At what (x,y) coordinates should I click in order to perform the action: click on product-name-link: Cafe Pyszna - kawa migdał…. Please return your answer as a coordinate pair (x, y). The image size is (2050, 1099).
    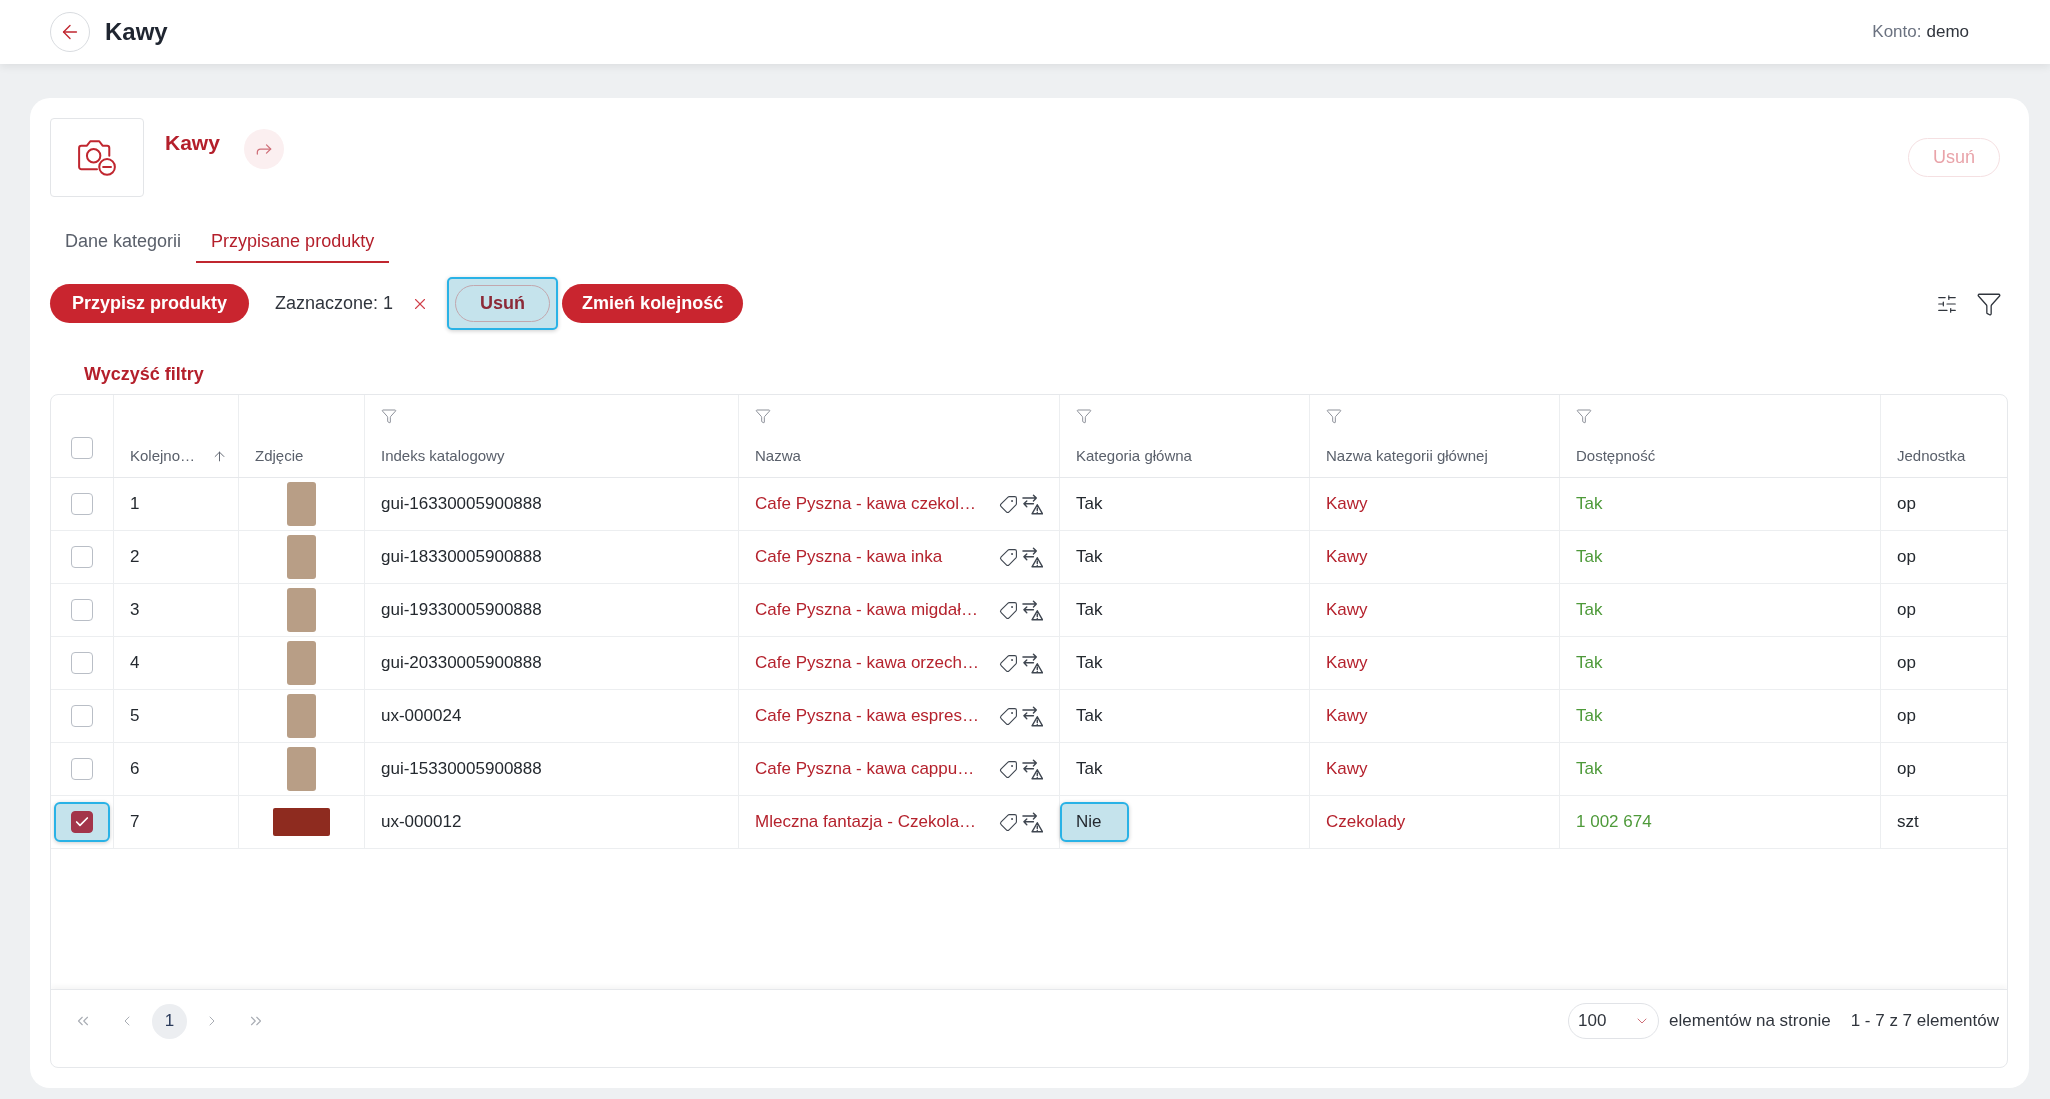
    Looking at the image, I should click on (866, 610).